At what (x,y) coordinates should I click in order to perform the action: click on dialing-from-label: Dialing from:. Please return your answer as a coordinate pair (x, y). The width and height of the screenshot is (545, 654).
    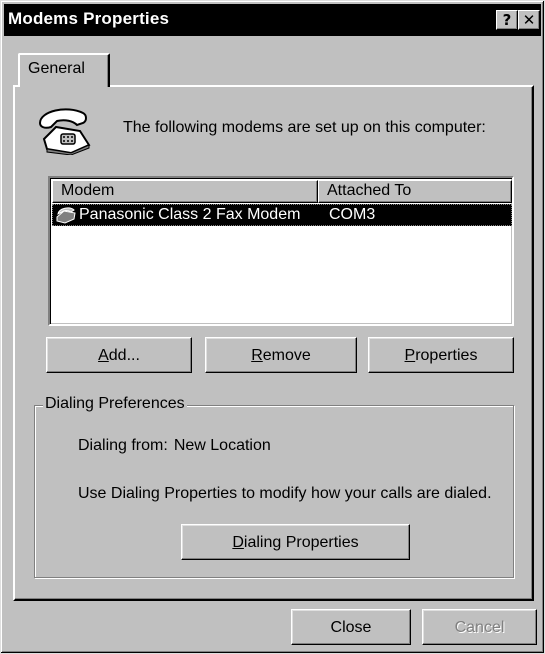
    Looking at the image, I should click on (123, 445).